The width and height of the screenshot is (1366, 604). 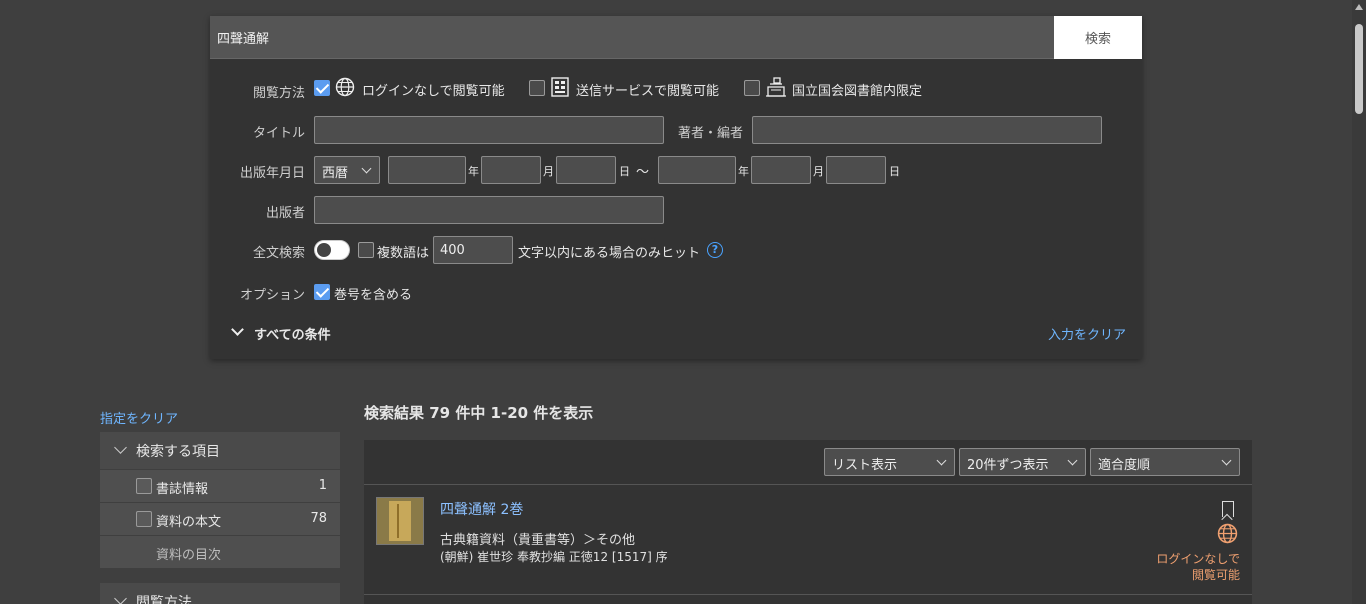 I want to click on view-mode-value: リスト表示, so click(x=865, y=465).